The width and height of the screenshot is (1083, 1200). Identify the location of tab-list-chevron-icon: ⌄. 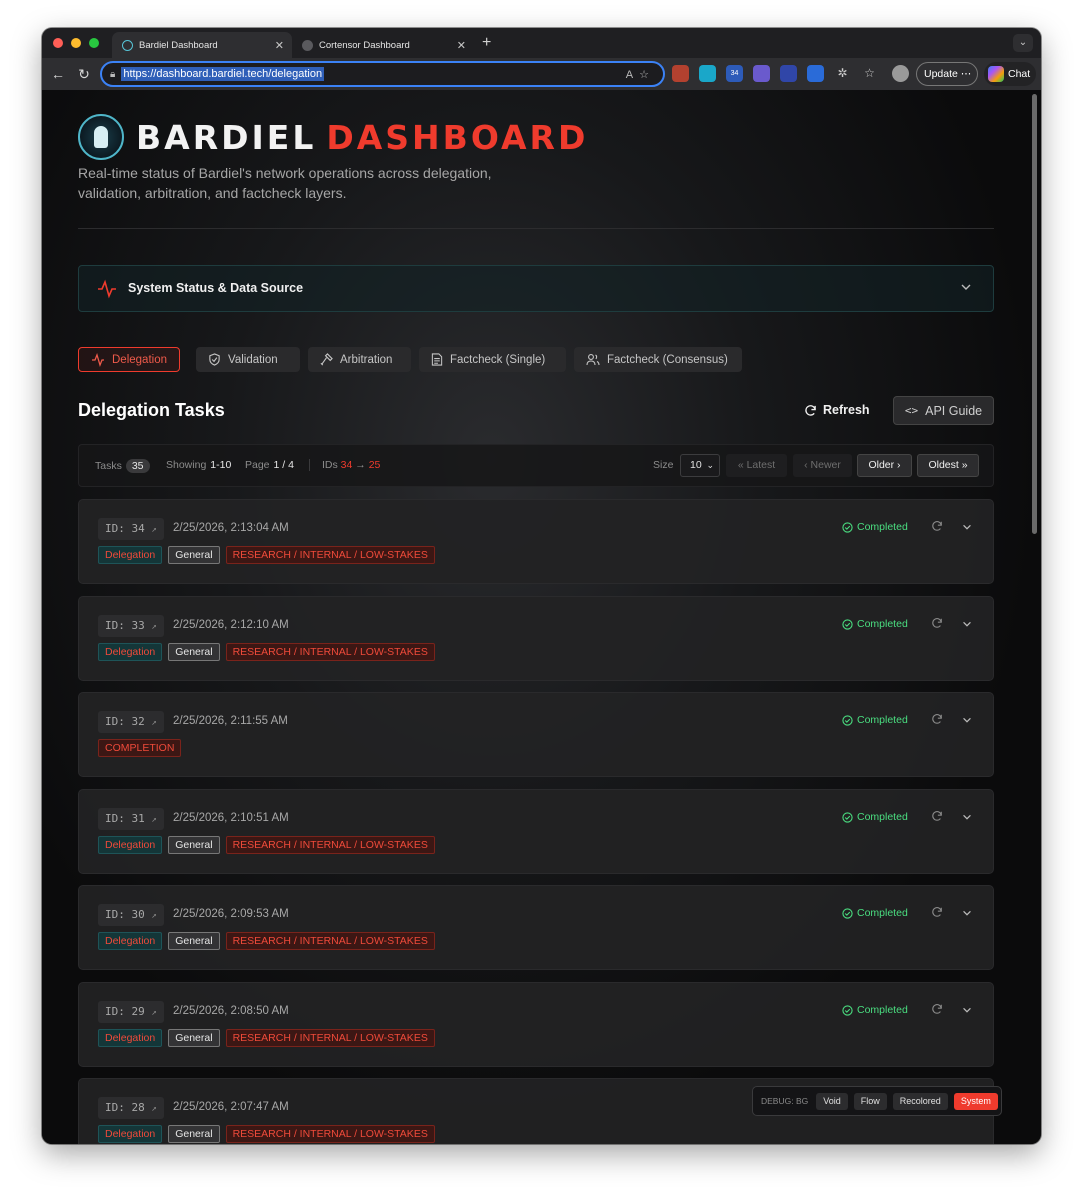
(1023, 43).